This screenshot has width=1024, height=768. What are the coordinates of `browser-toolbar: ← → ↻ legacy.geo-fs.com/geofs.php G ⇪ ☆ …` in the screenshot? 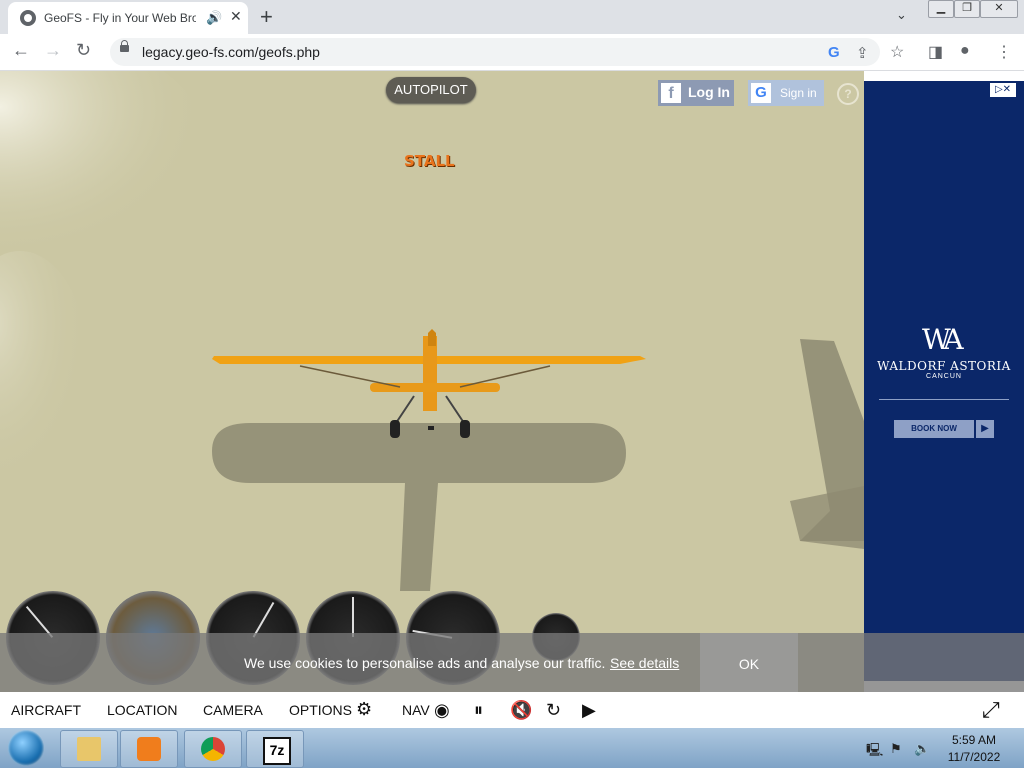 It's located at (512, 52).